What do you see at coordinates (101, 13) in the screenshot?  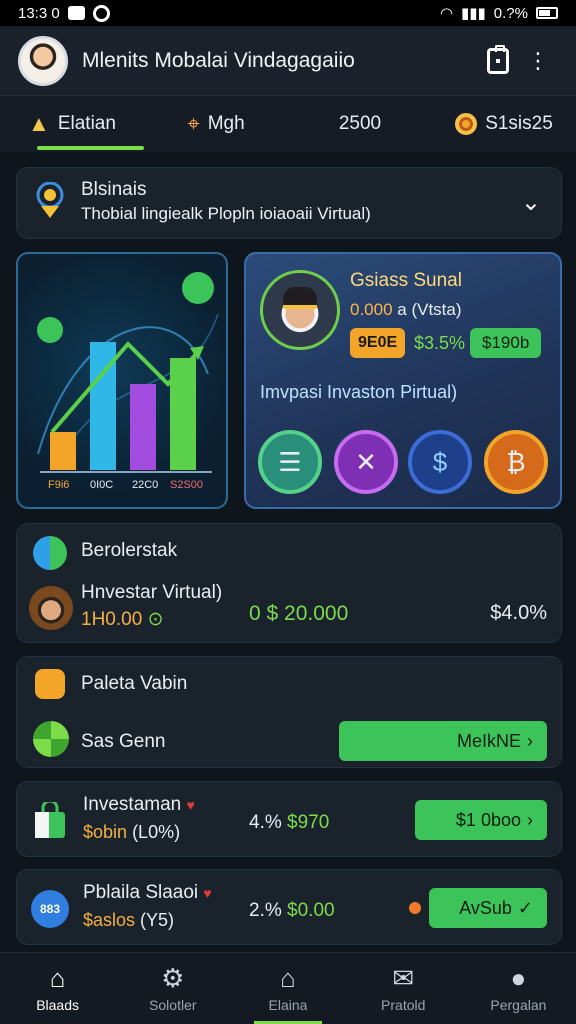 I see `notification-icon` at bounding box center [101, 13].